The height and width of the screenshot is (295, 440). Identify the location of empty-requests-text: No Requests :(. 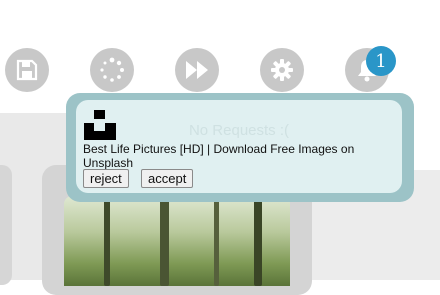
(239, 130).